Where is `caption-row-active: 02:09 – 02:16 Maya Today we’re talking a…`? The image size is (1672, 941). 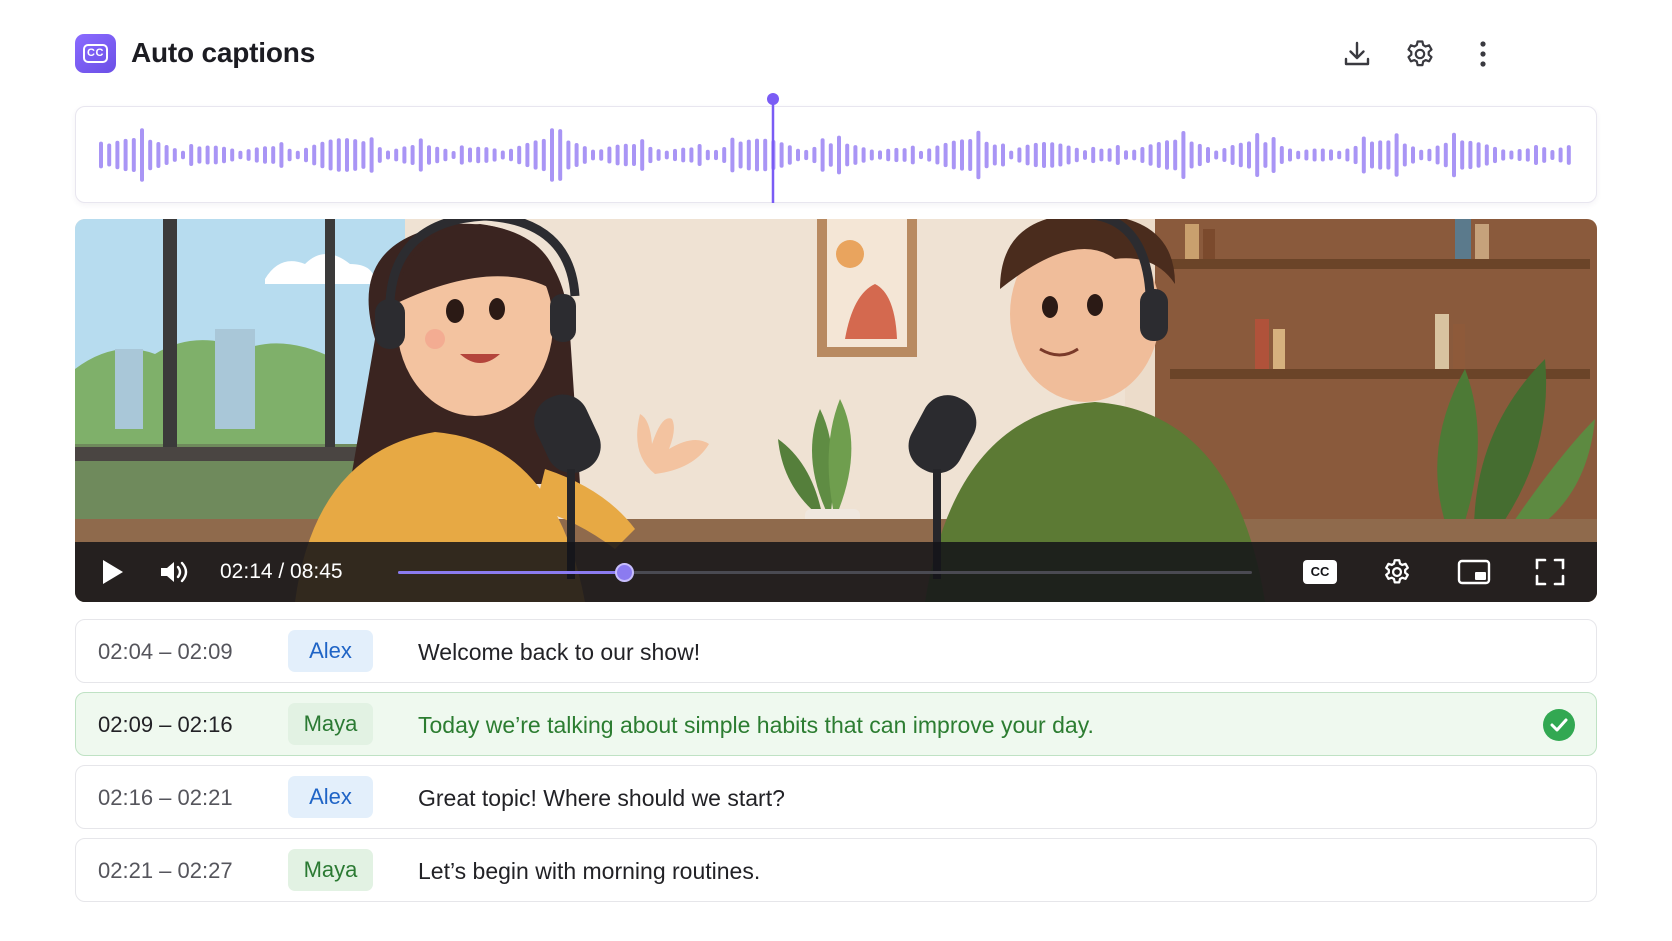 caption-row-active: 02:09 – 02:16 Maya Today we’re talking a… is located at coordinates (836, 724).